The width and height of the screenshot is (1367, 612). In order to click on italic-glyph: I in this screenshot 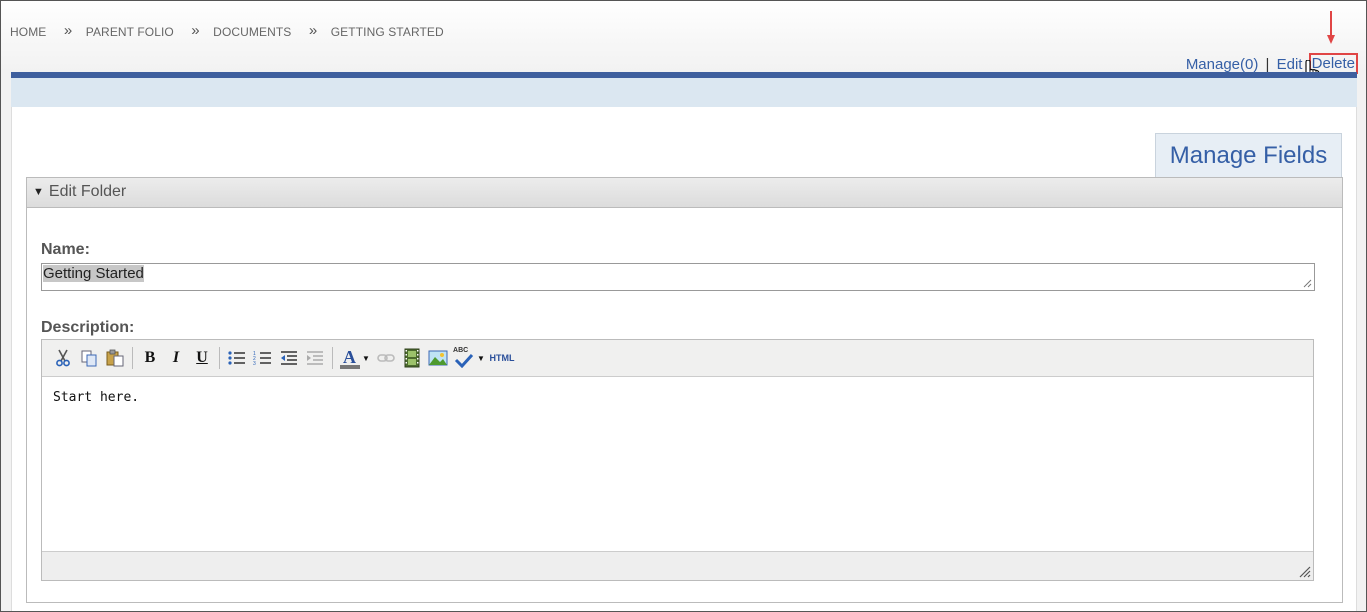, I will do `click(176, 357)`.